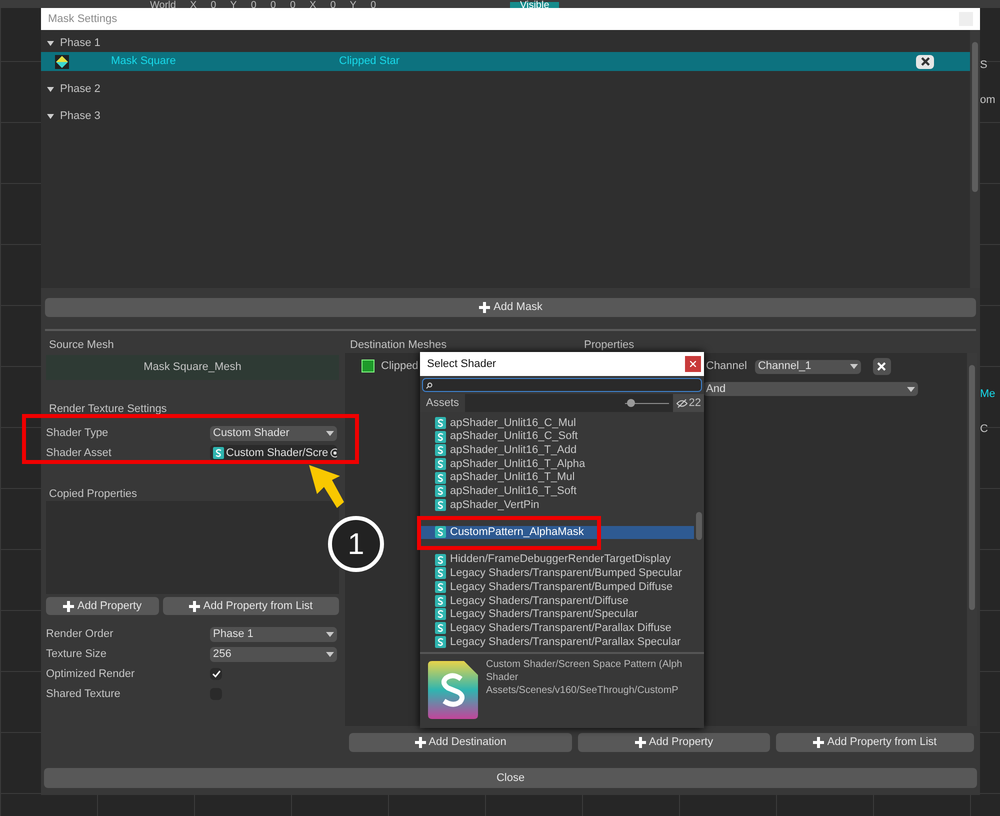 The width and height of the screenshot is (1000, 816). Describe the element at coordinates (557, 573) in the screenshot. I see `shader-list-item: Legacy Shaders/Transparent/Bumped Specular` at that location.